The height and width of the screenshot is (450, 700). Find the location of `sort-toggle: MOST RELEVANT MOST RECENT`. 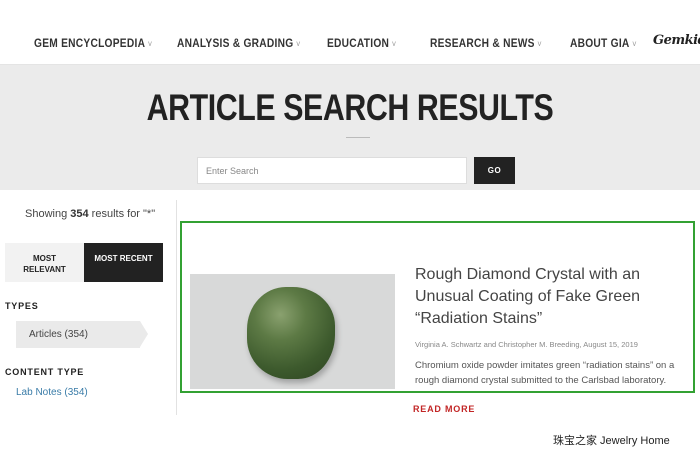

sort-toggle: MOST RELEVANT MOST RECENT is located at coordinates (84, 262).